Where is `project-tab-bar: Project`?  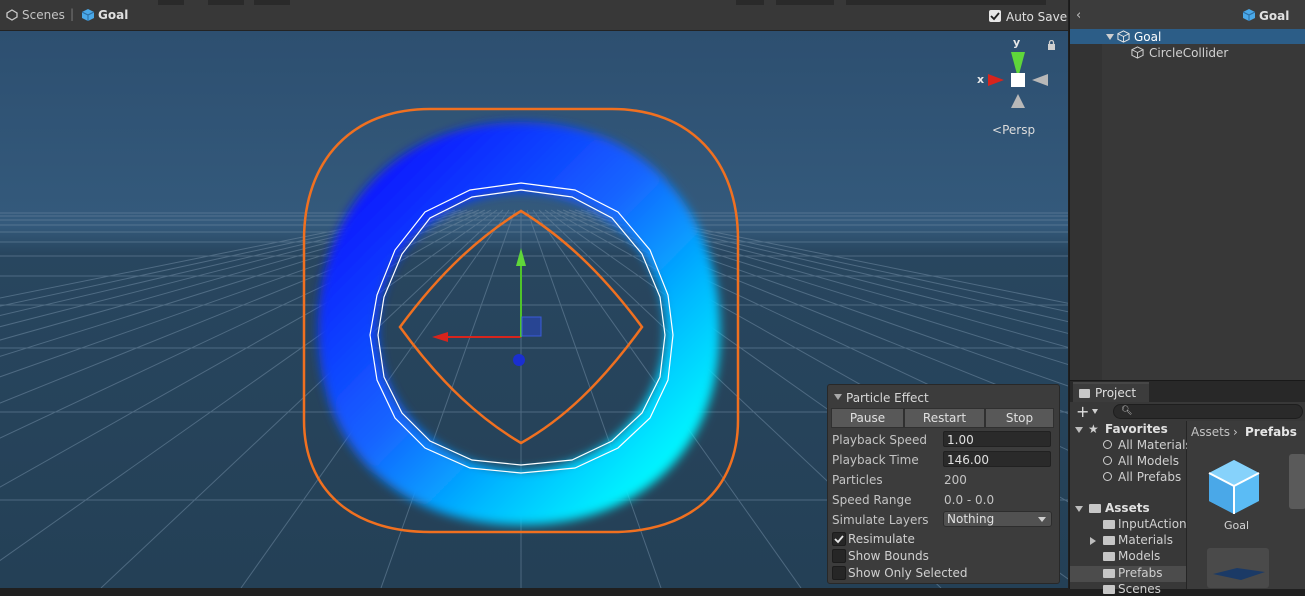
project-tab-bar: Project is located at coordinates (1187, 391).